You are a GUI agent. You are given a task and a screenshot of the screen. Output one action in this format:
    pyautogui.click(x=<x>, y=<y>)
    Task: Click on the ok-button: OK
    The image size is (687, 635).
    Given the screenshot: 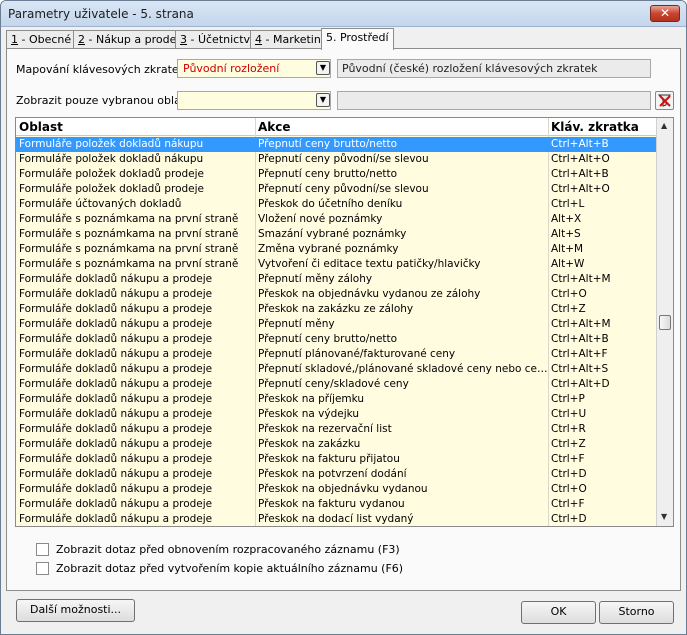 What is the action you would take?
    pyautogui.click(x=558, y=612)
    